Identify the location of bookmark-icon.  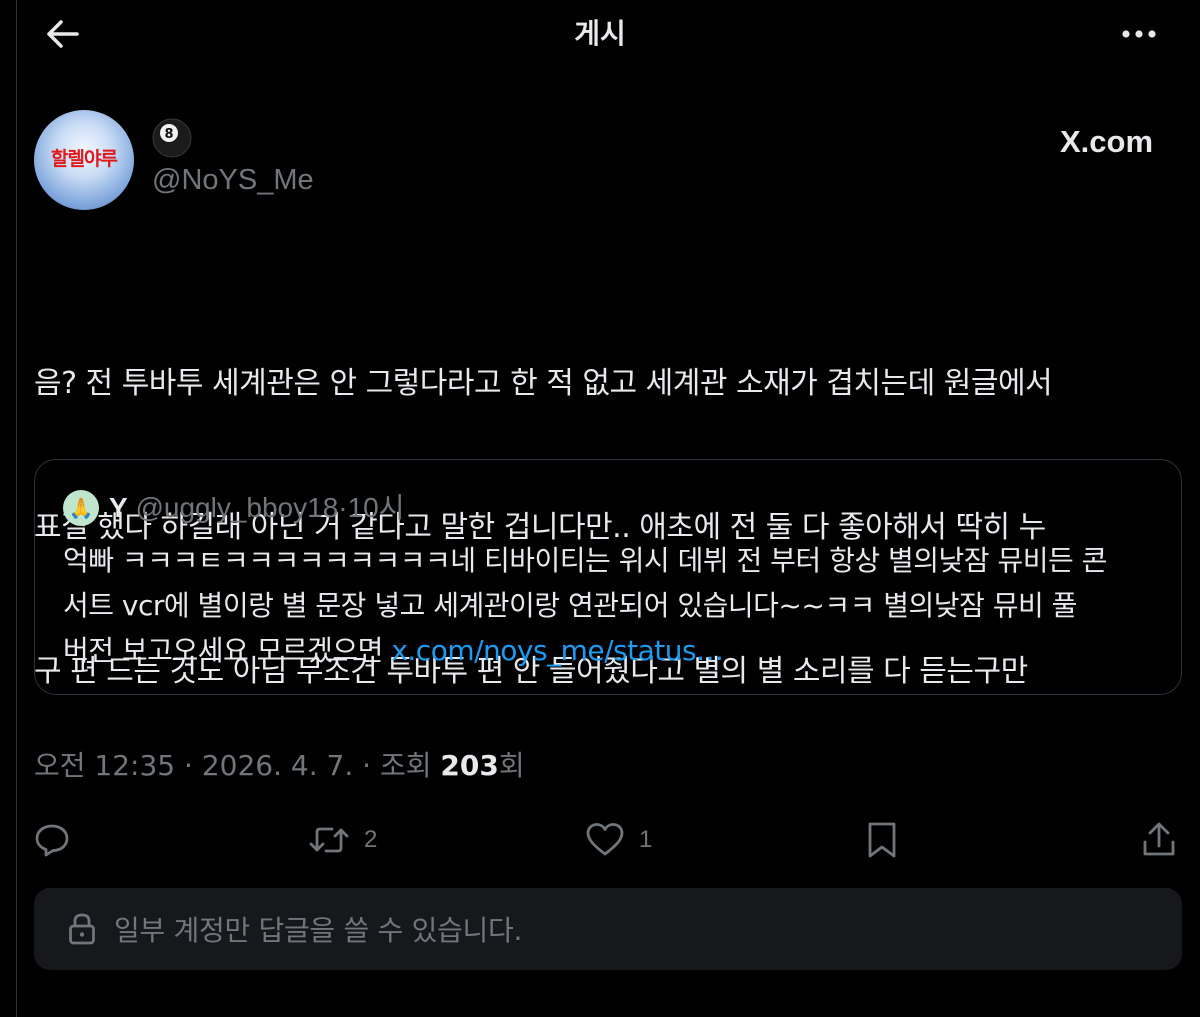
(882, 840).